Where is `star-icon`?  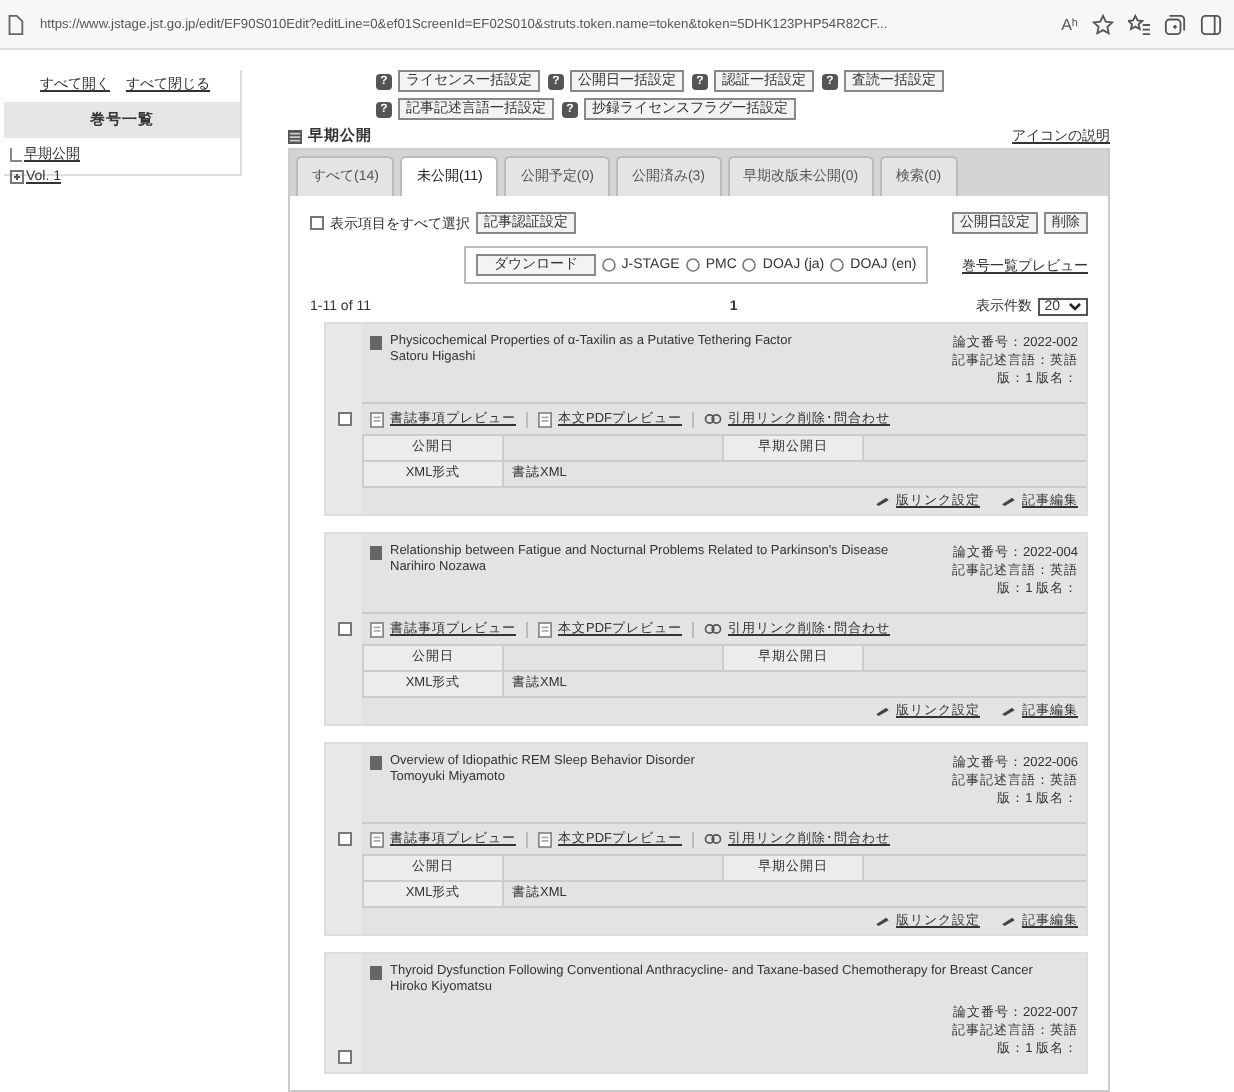 star-icon is located at coordinates (1103, 24).